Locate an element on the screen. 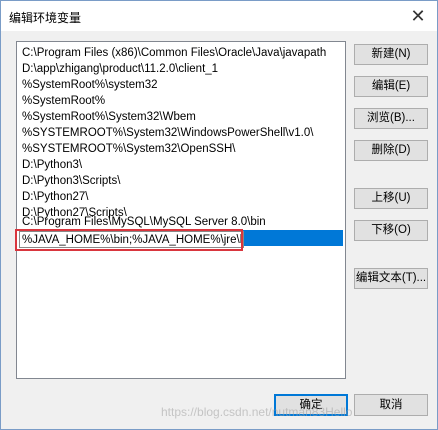  list-item: D:\app\zhigang\product\11.2.0\client_1 is located at coordinates (181, 69).